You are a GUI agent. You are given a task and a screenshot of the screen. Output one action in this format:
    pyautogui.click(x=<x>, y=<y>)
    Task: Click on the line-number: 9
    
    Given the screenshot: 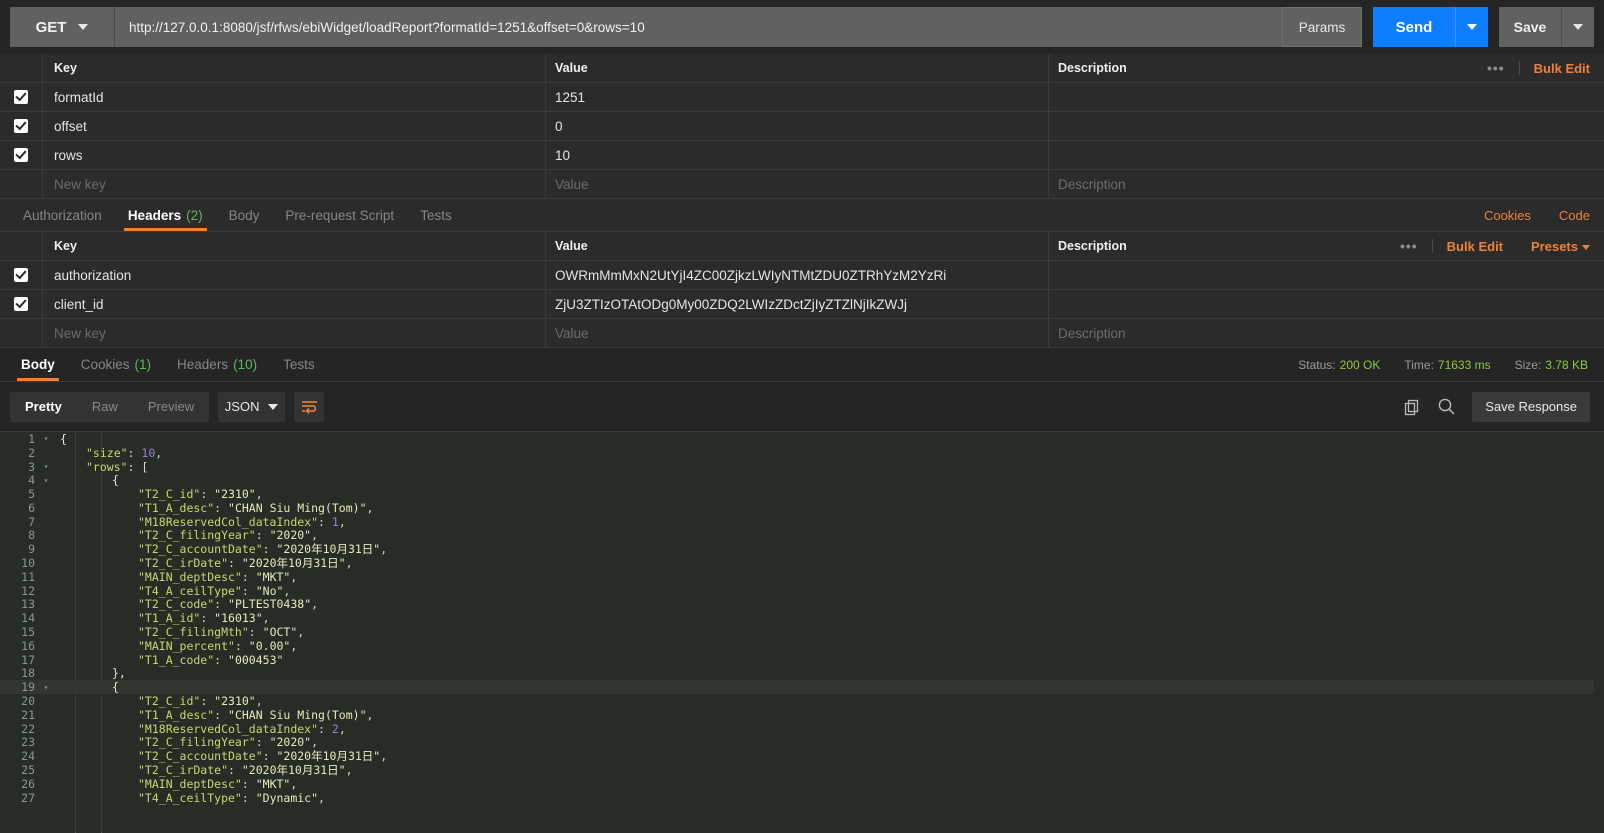 What is the action you would take?
    pyautogui.click(x=31, y=549)
    